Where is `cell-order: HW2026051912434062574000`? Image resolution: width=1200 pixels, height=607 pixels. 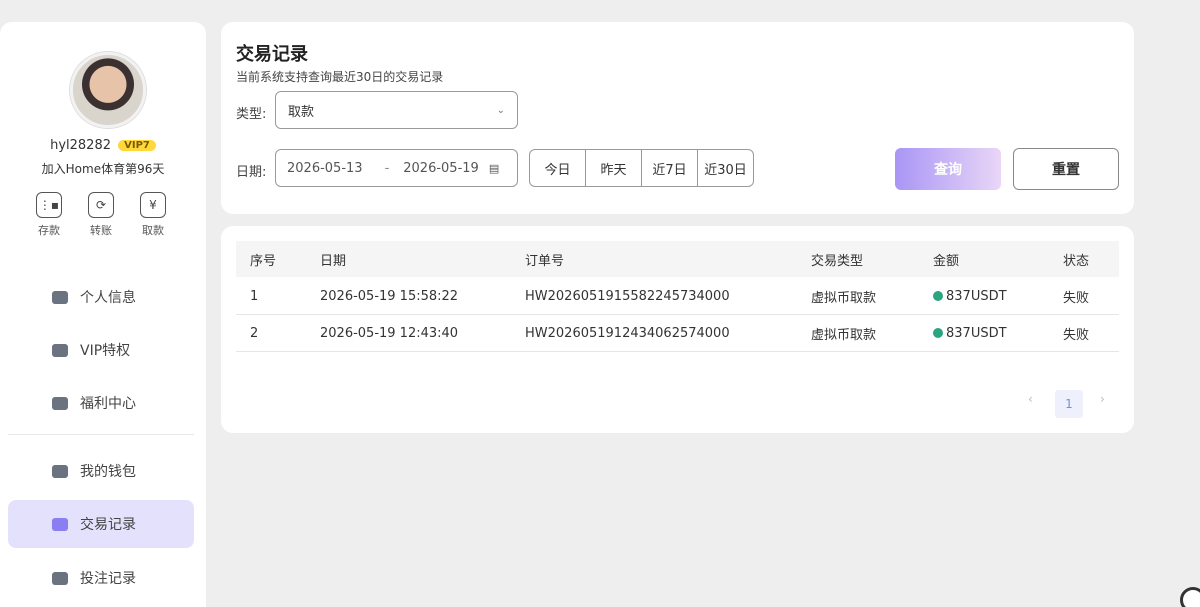 cell-order: HW2026051912434062574000 is located at coordinates (627, 333).